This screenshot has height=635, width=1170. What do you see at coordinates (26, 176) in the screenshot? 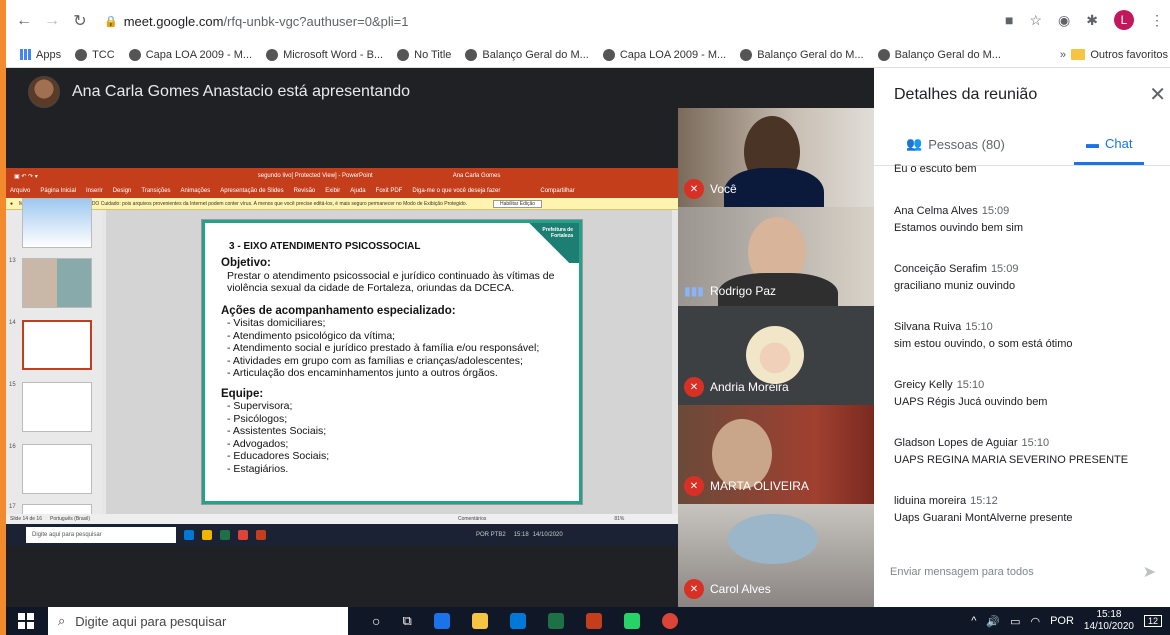
I see `ppt-qat: ▣ ↶ ↷ ▾` at bounding box center [26, 176].